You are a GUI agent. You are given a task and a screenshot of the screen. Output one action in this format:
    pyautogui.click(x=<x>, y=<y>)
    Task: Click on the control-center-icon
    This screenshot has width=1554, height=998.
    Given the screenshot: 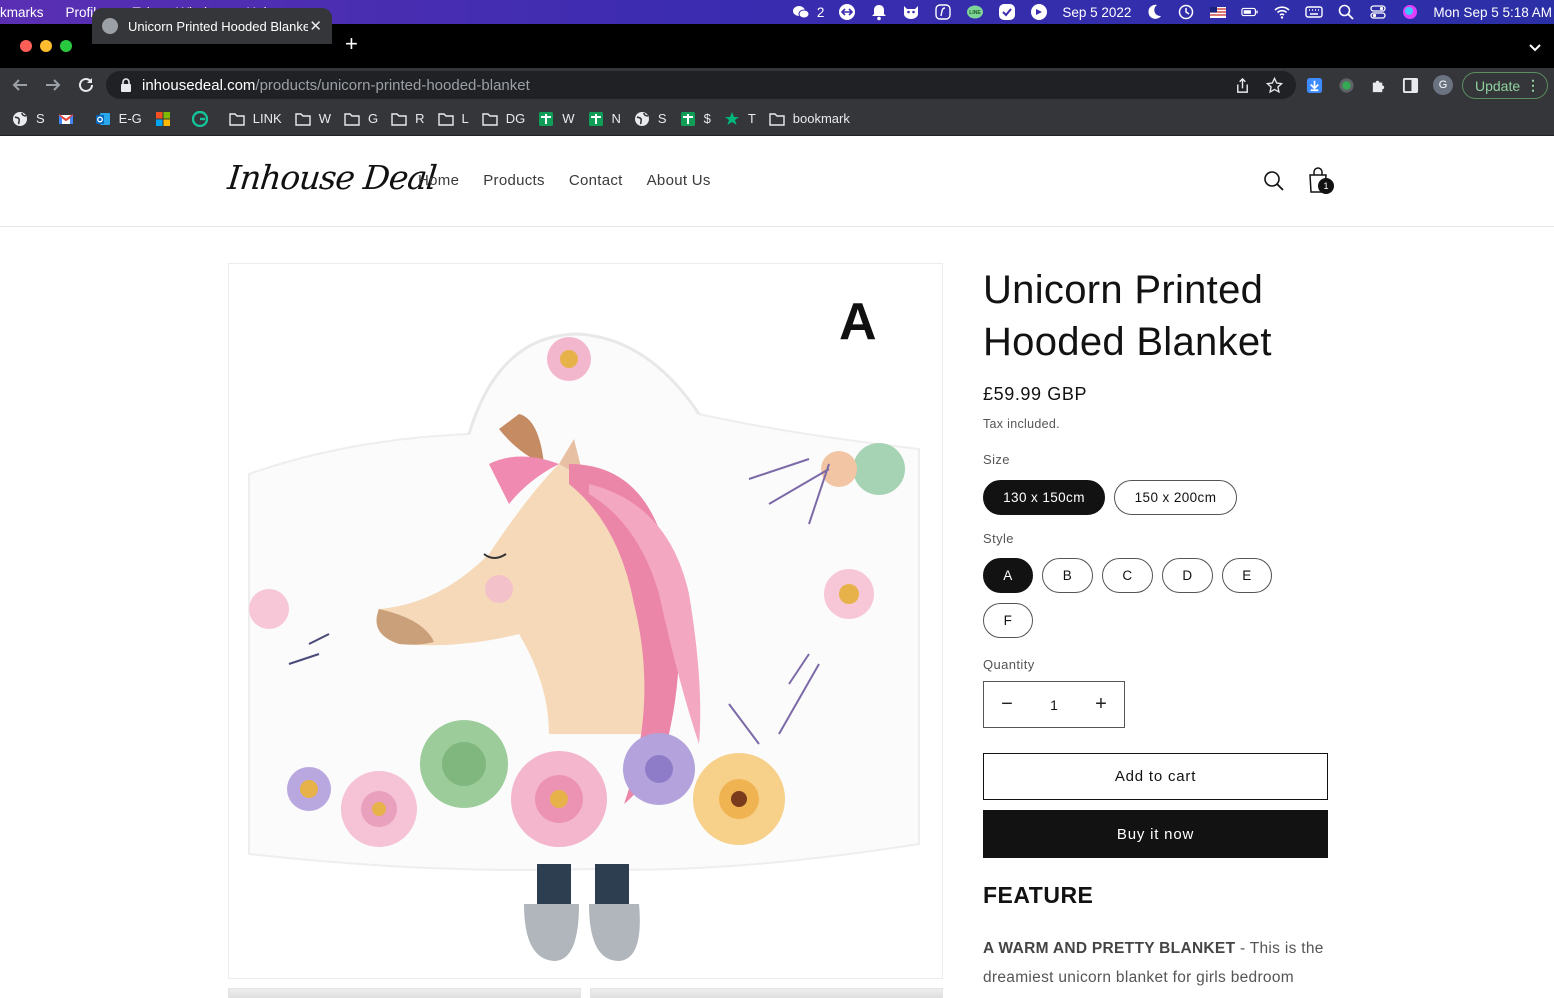 What is the action you would take?
    pyautogui.click(x=1378, y=12)
    